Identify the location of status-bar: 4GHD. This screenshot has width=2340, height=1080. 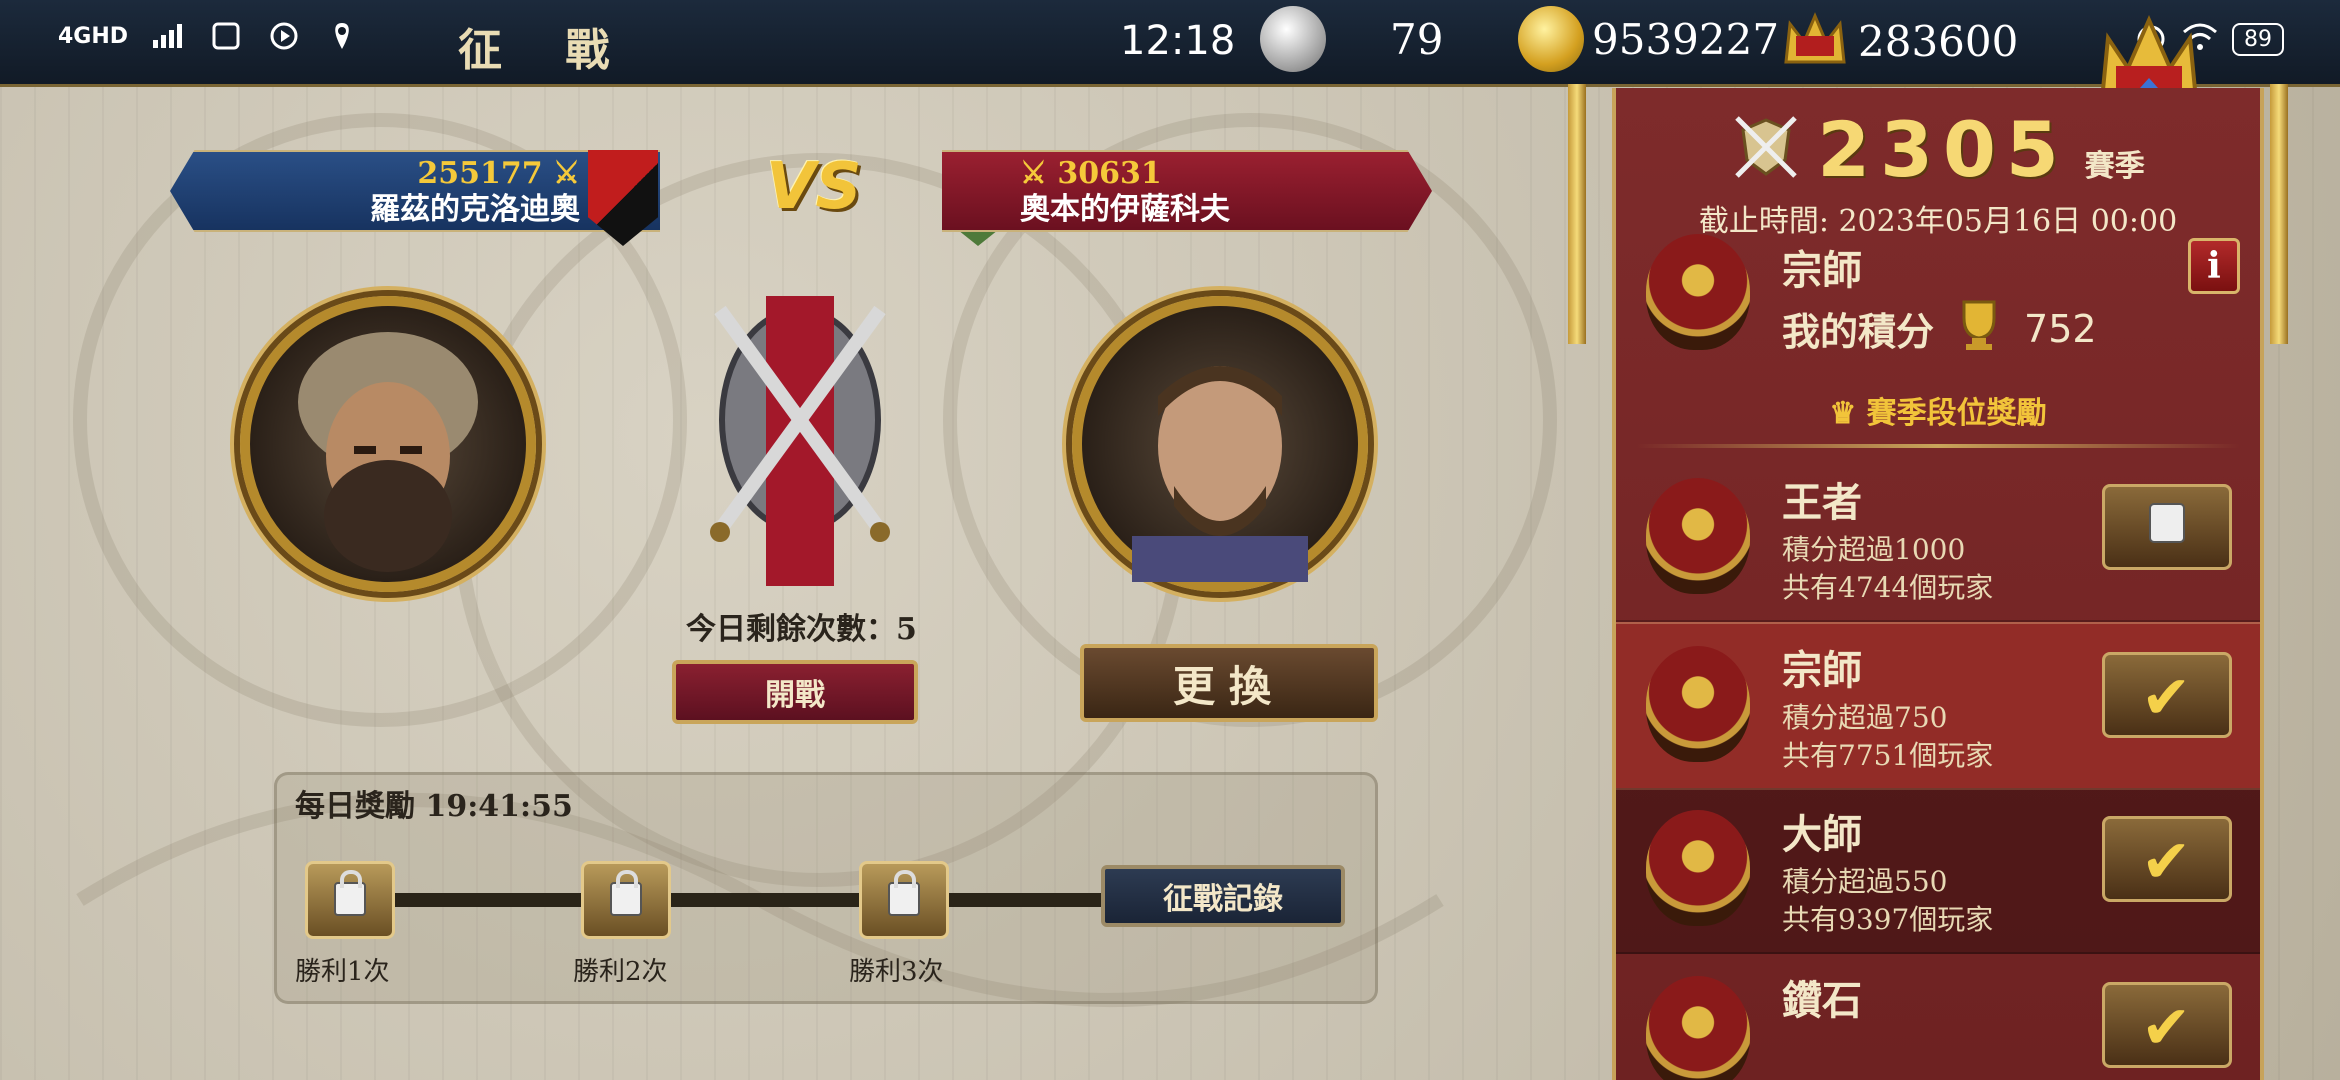
(209, 36).